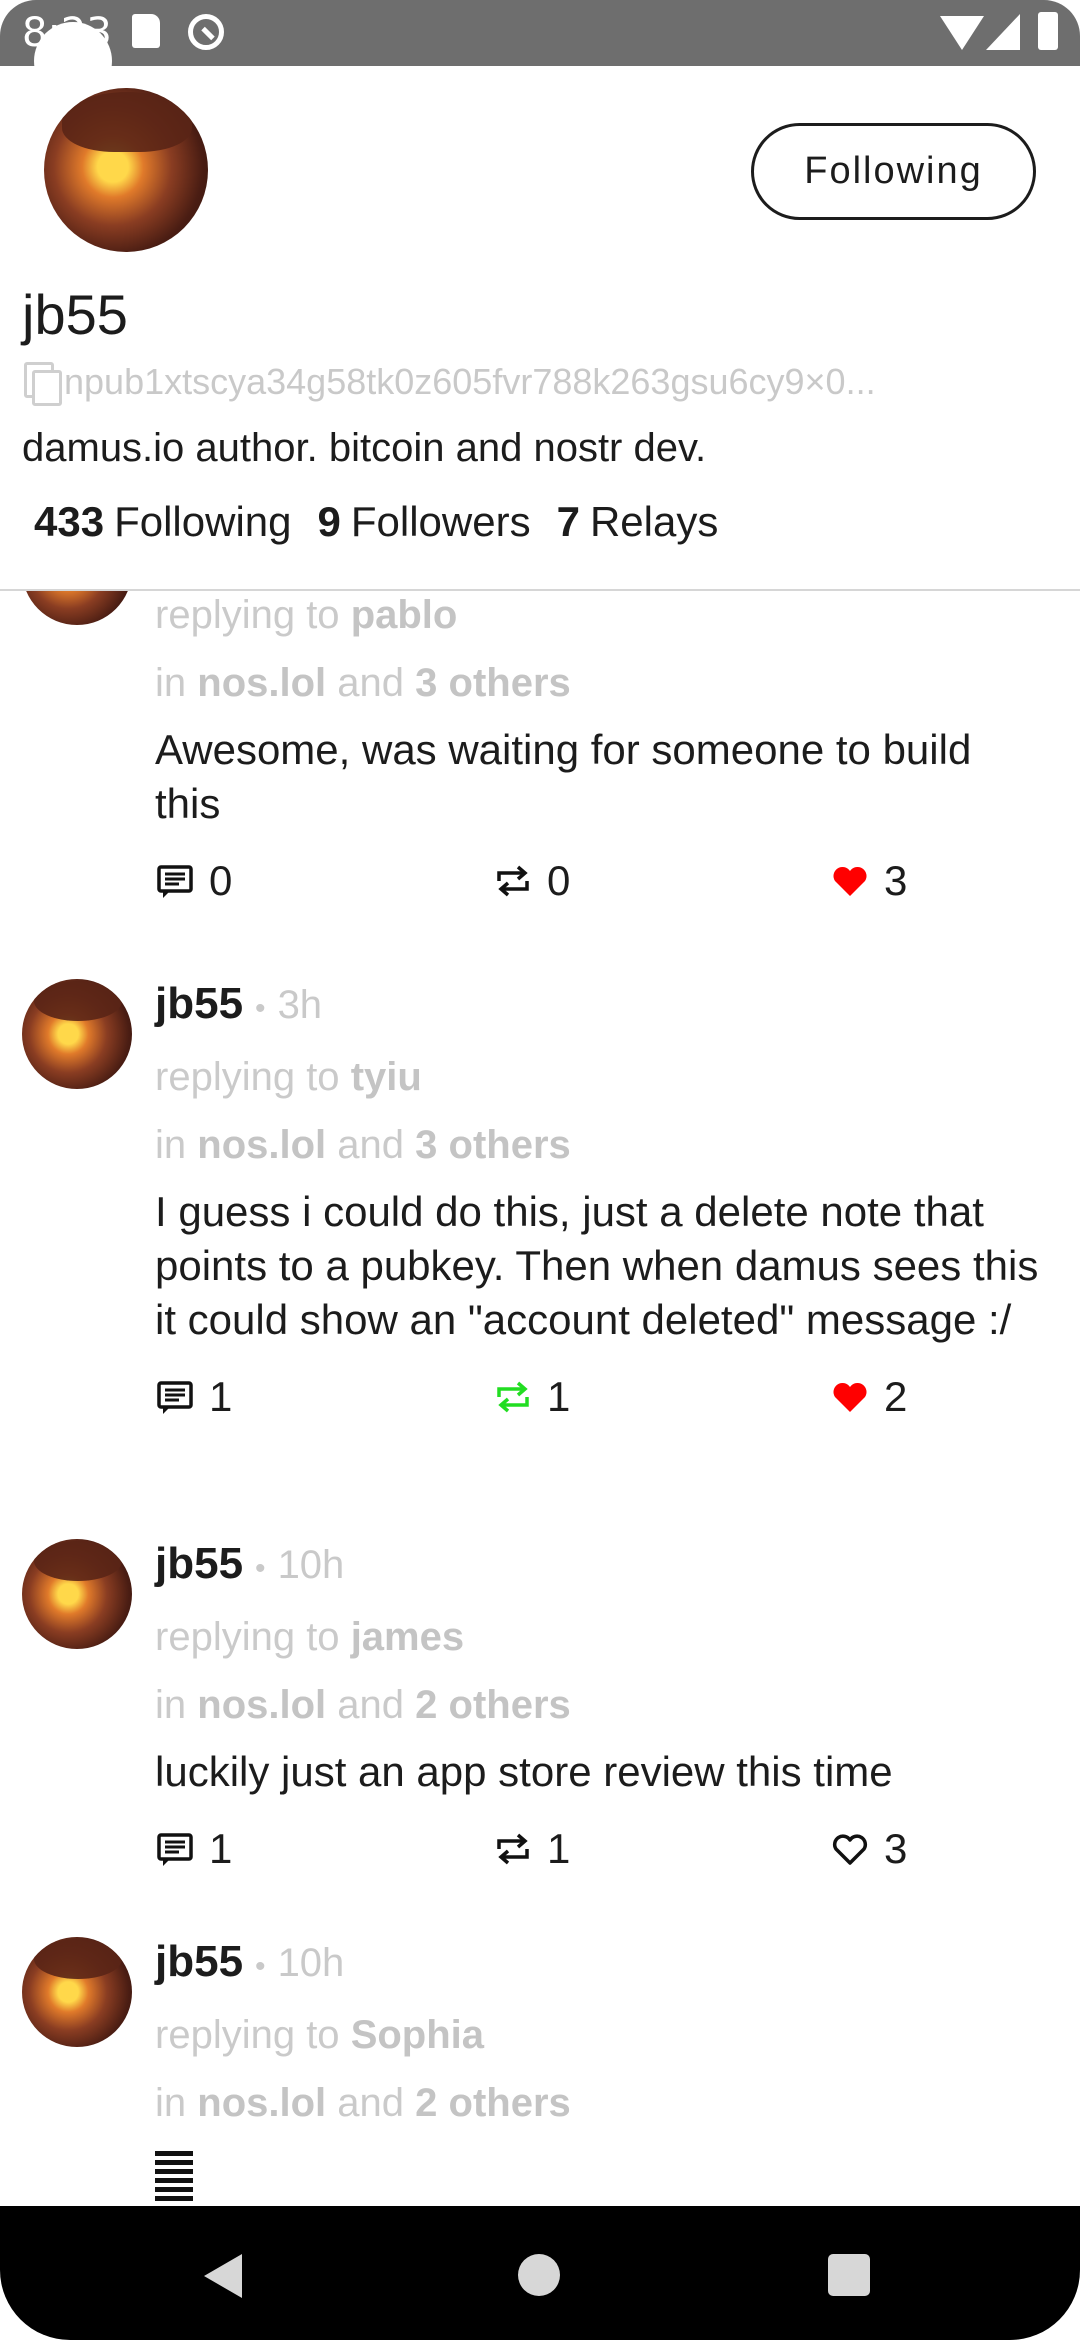 The height and width of the screenshot is (2340, 1080). Describe the element at coordinates (605, 1077) in the screenshot. I see `replying-to-line: replying to tyiu` at that location.